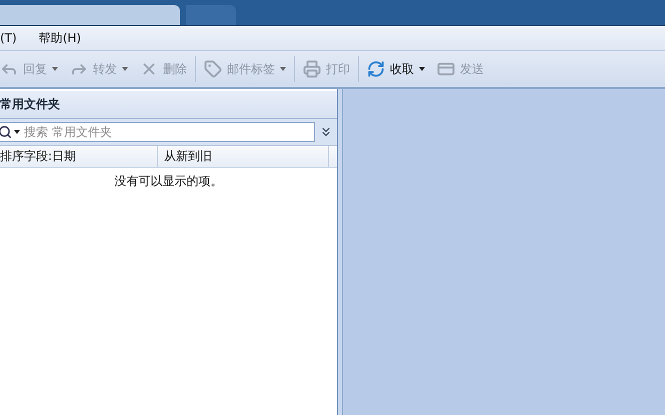 This screenshot has width=665, height=415. Describe the element at coordinates (169, 181) in the screenshot. I see `empty-message: 没有可以显示的项。` at that location.